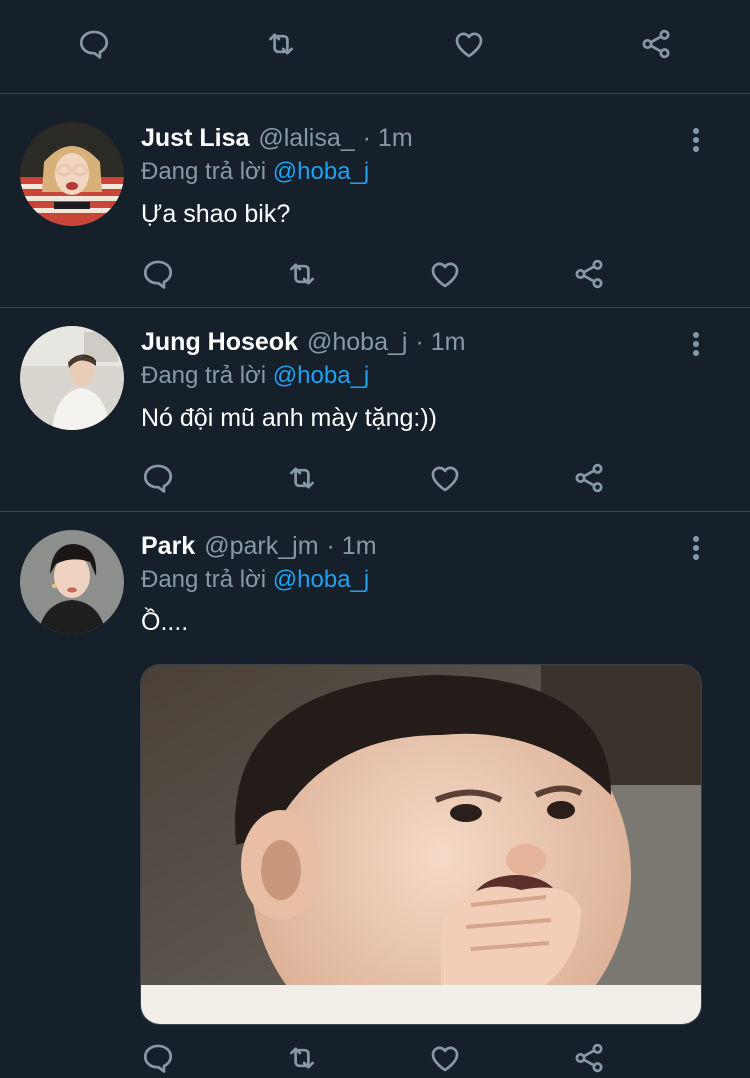  I want to click on display-name: Jung Hoseok, so click(219, 342).